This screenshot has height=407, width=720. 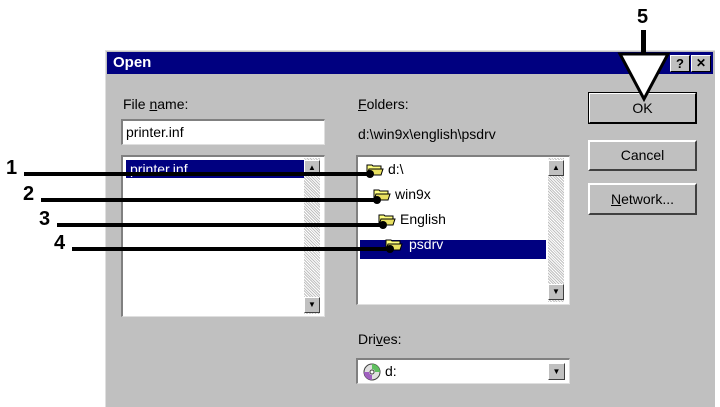 What do you see at coordinates (390, 249) in the screenshot?
I see `callout-4-dot` at bounding box center [390, 249].